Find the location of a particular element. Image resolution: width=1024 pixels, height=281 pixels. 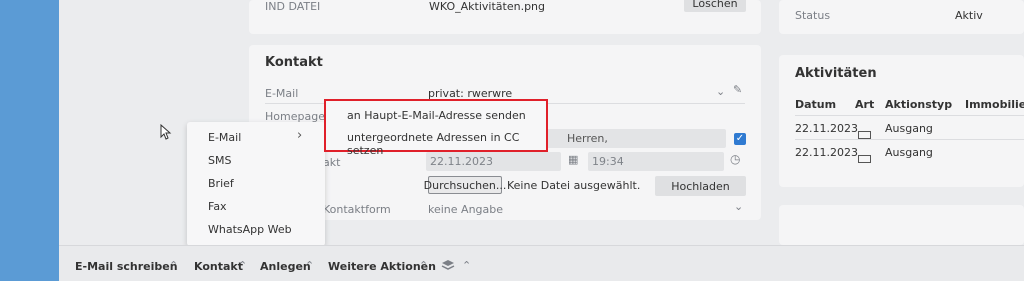

no-file-text: Keine Datei ausgewählt. is located at coordinates (574, 185).